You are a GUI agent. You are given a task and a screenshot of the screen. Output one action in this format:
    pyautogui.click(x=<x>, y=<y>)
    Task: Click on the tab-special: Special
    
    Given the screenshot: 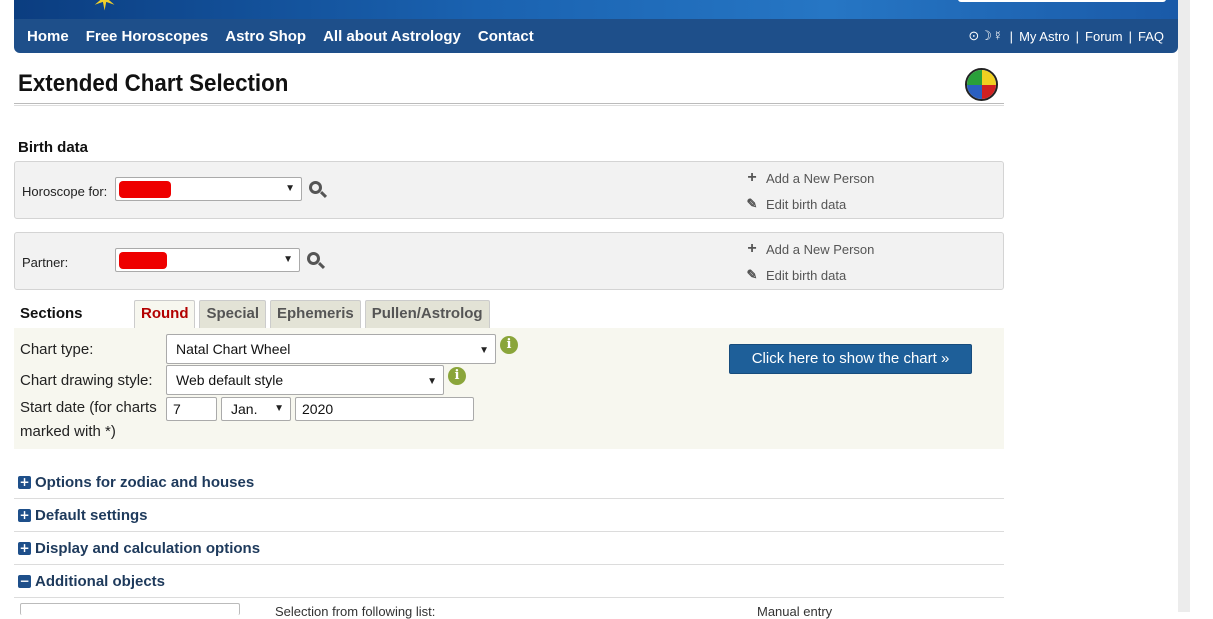 What is the action you would take?
    pyautogui.click(x=233, y=314)
    